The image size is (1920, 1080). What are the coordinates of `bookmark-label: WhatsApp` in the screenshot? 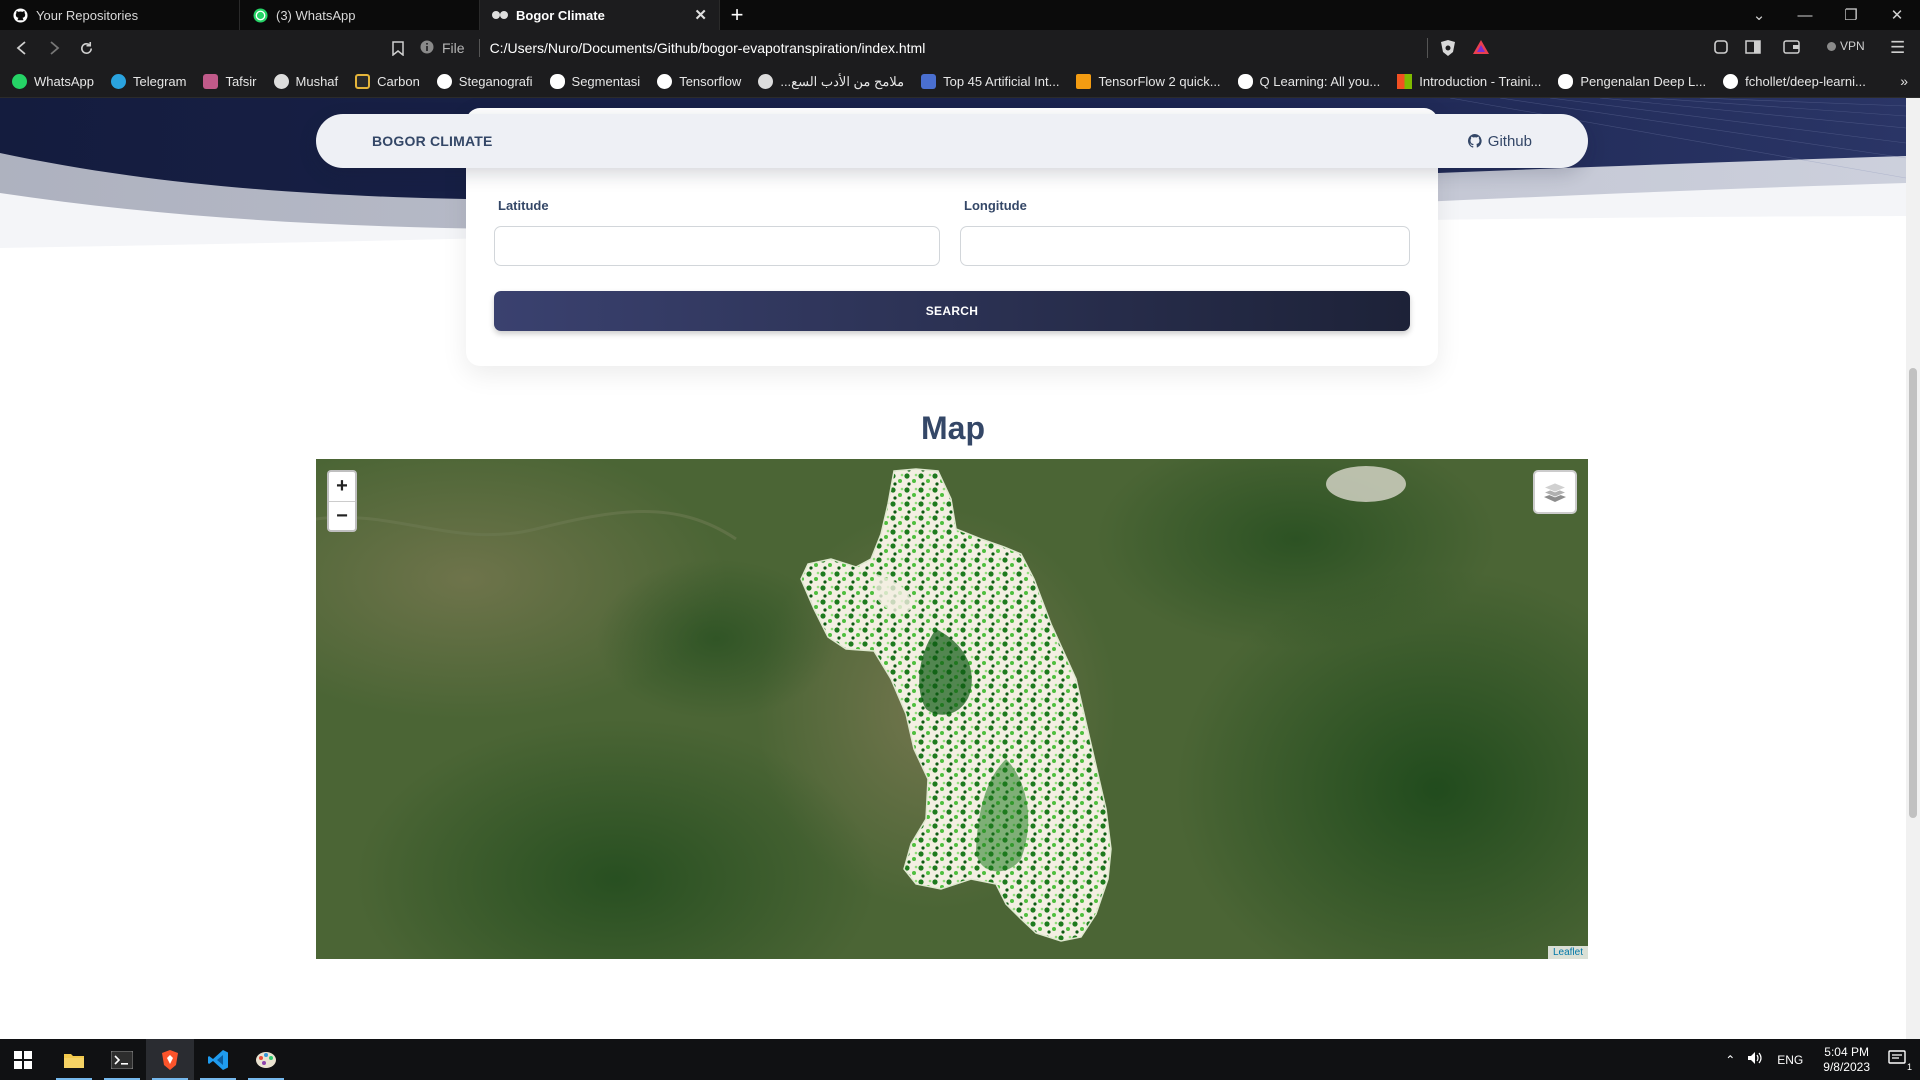 It's located at (64, 81).